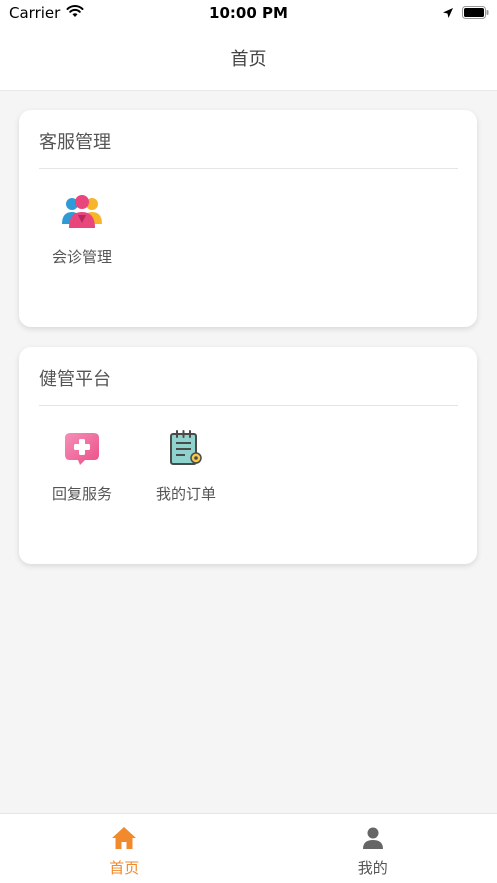  I want to click on section-title: 客服管理, so click(75, 142).